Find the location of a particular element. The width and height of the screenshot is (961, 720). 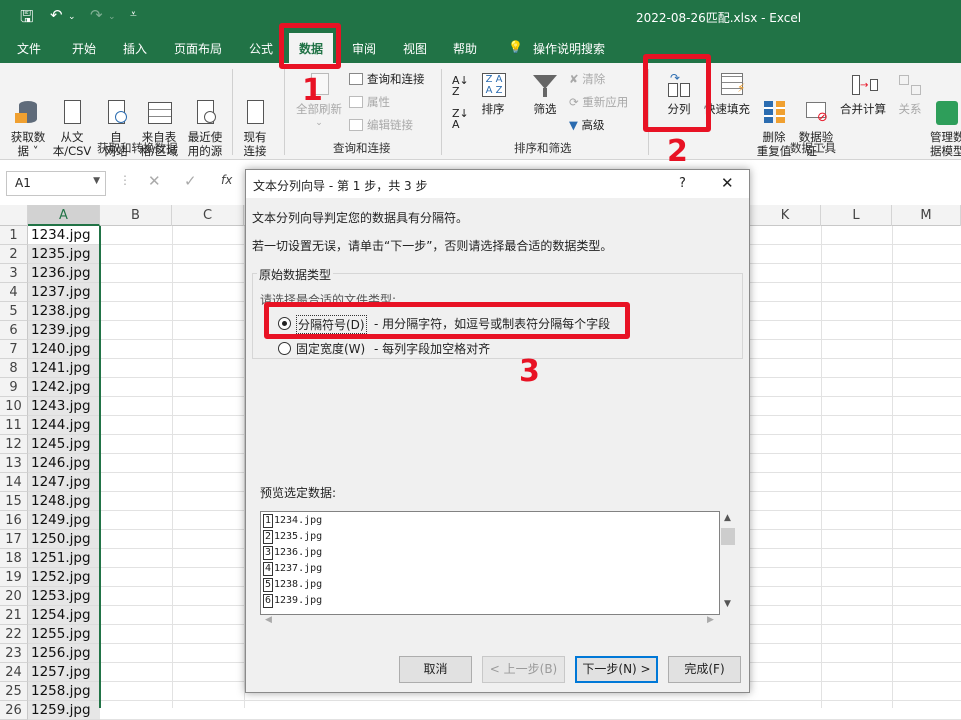

next-button: 下一步(N) > is located at coordinates (616, 669).